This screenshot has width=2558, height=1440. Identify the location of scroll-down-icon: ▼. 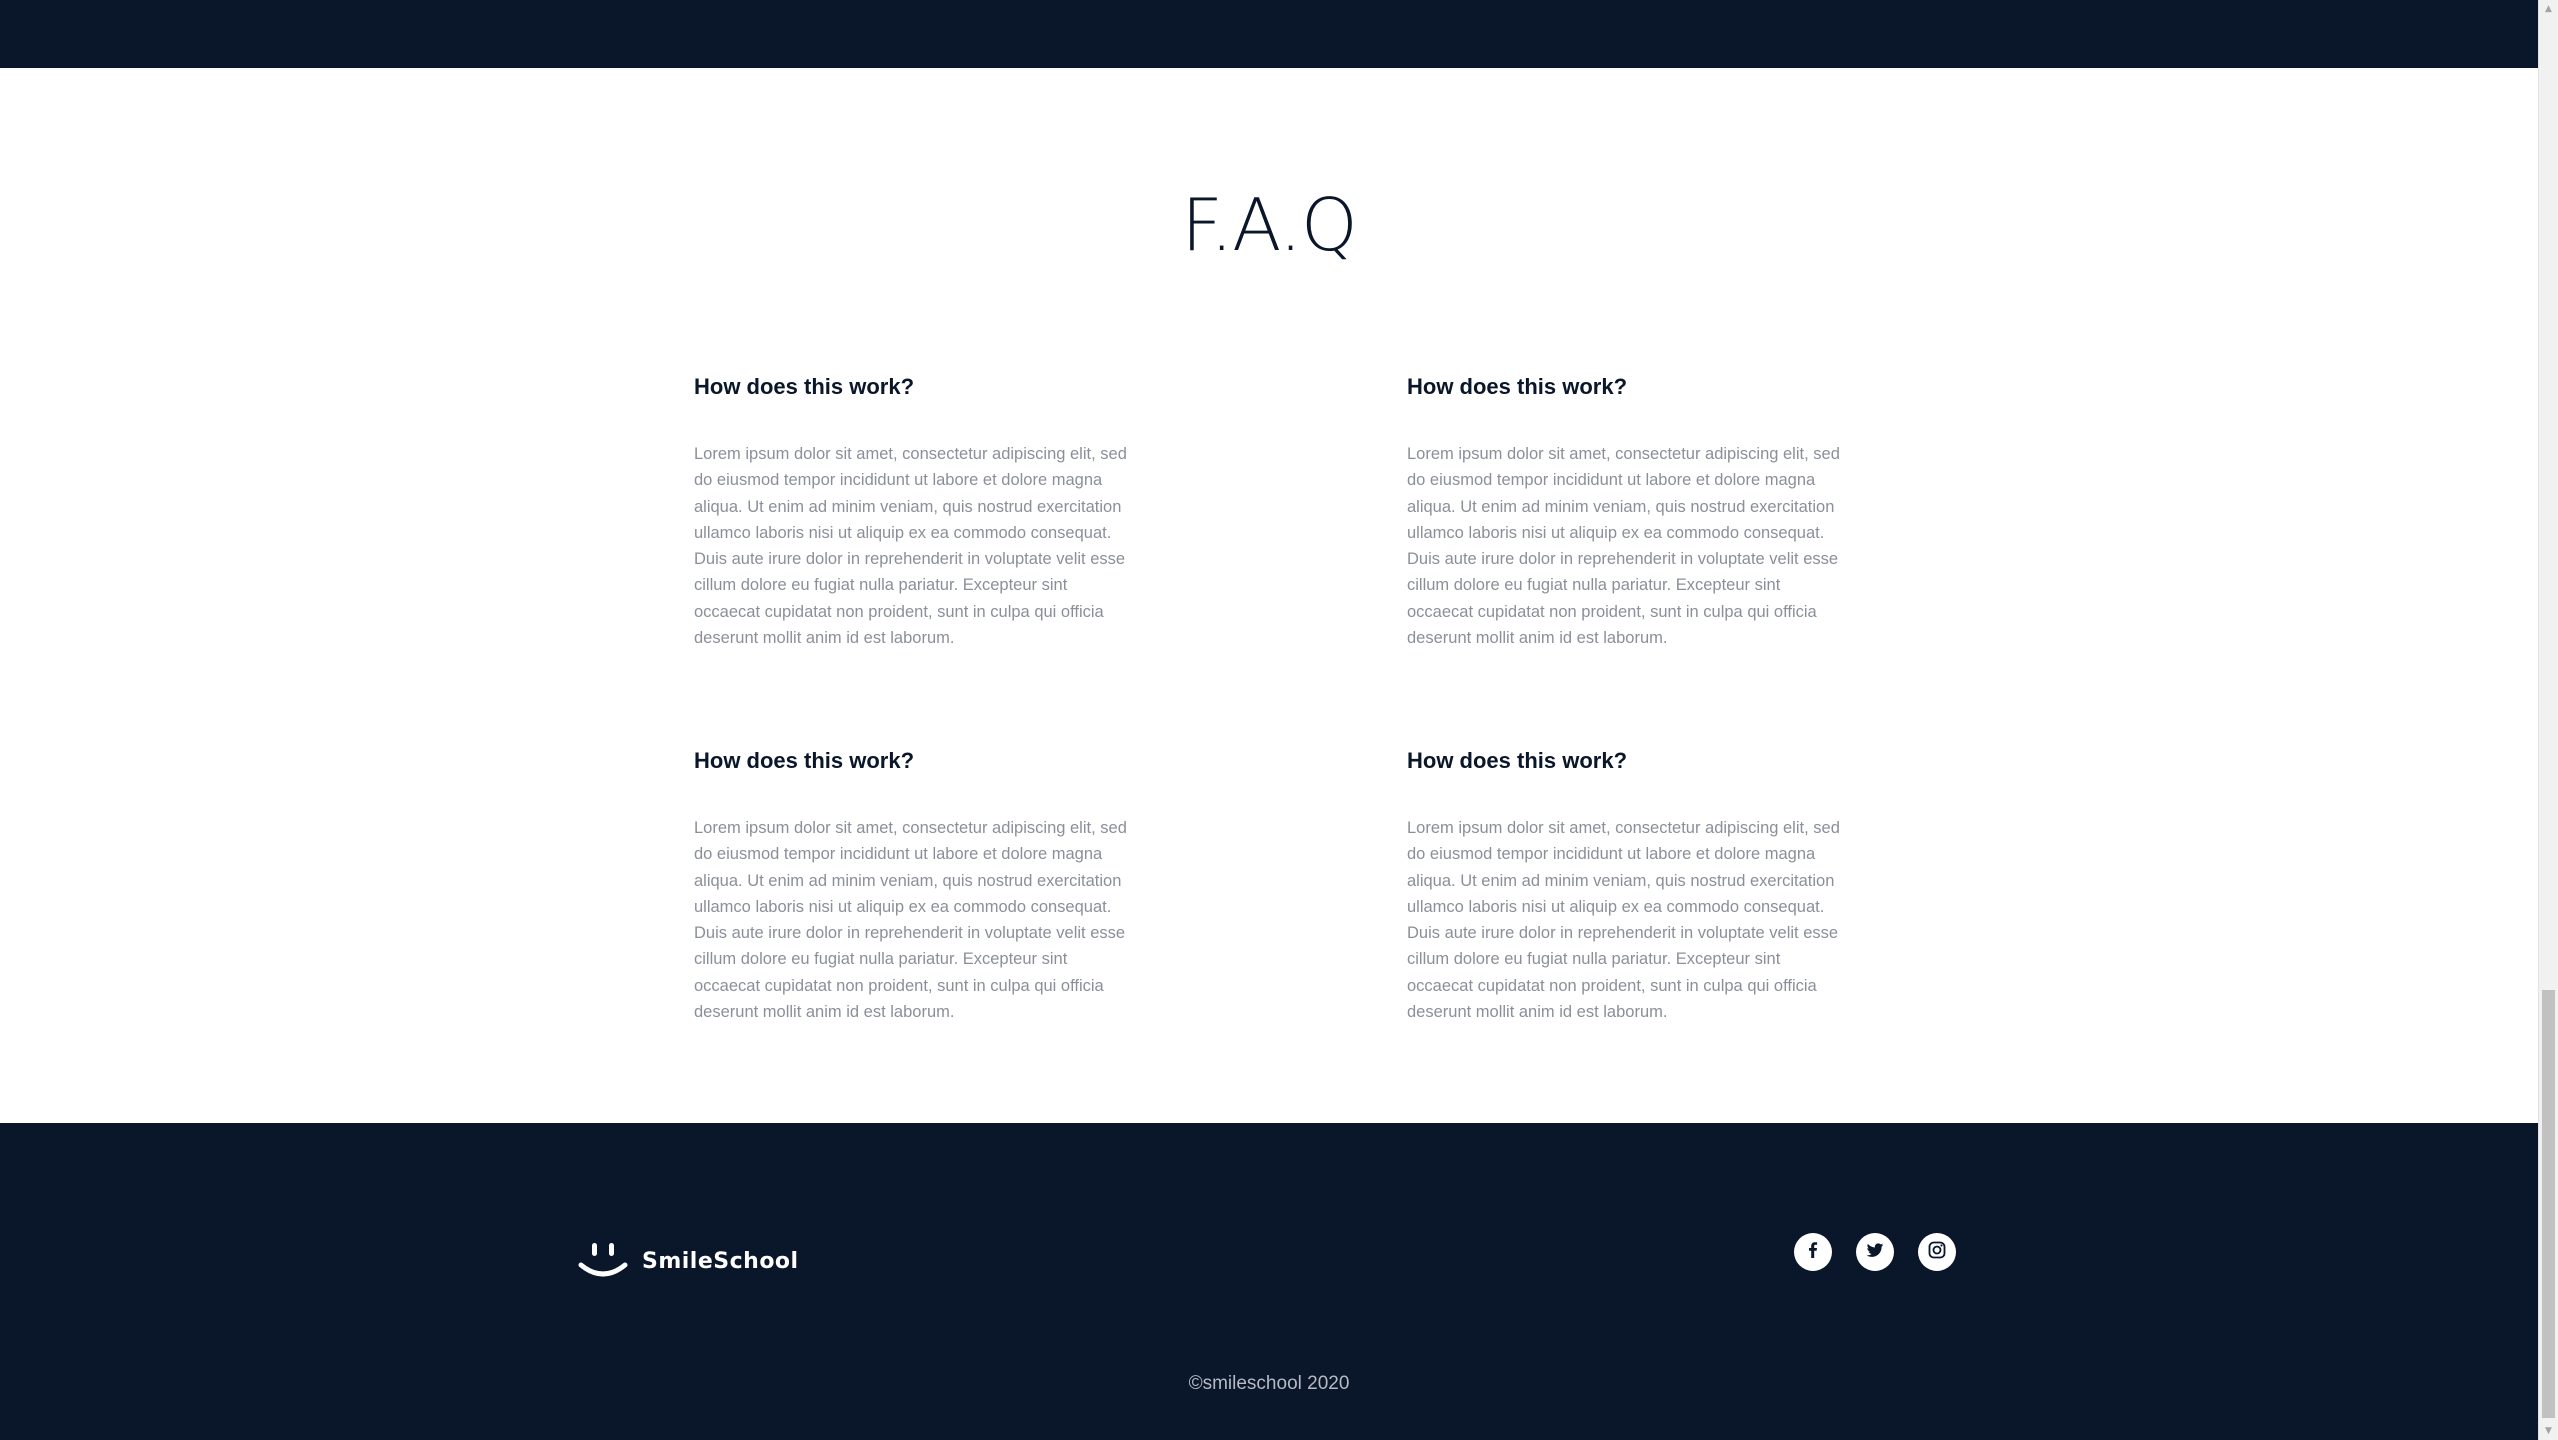
(2548, 1431).